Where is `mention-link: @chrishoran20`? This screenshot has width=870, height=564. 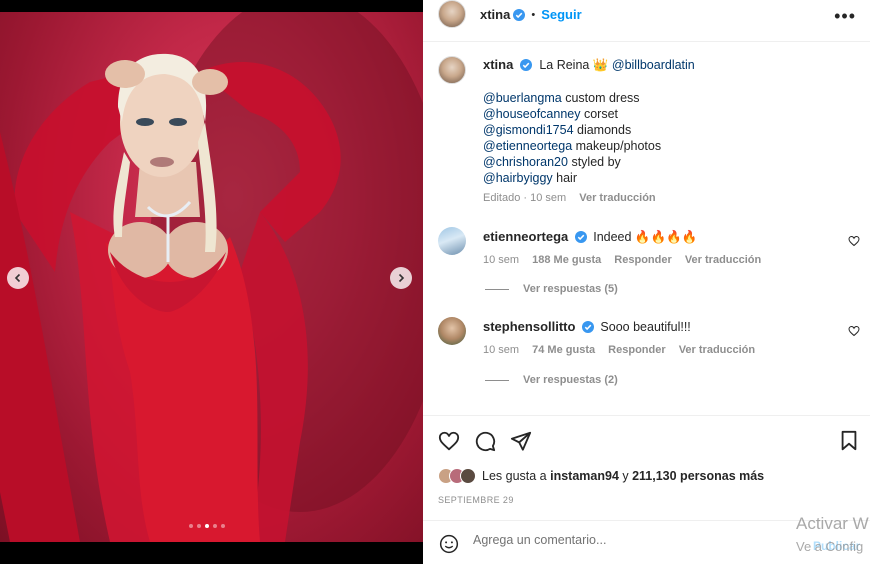 mention-link: @chrishoran20 is located at coordinates (525, 162).